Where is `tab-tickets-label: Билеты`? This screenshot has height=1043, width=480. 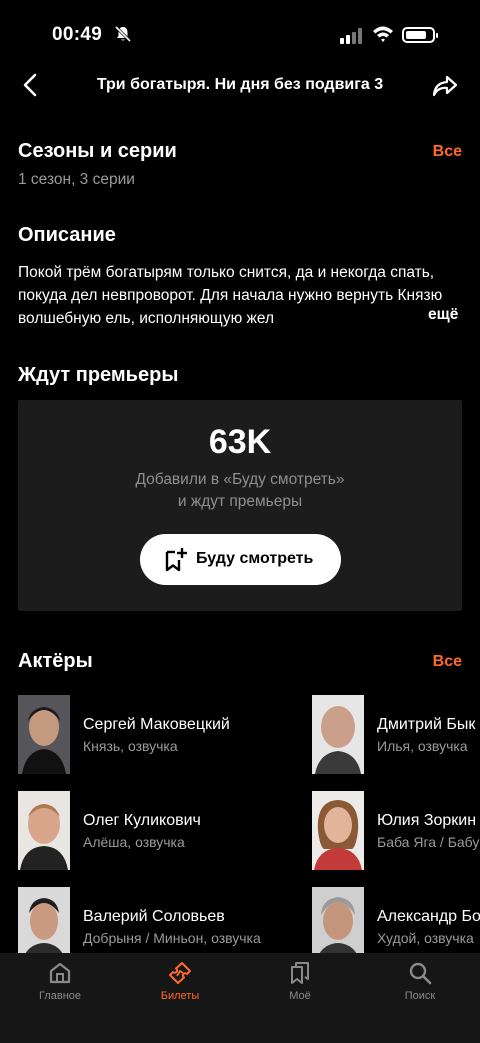
tab-tickets-label: Билеты is located at coordinates (180, 996).